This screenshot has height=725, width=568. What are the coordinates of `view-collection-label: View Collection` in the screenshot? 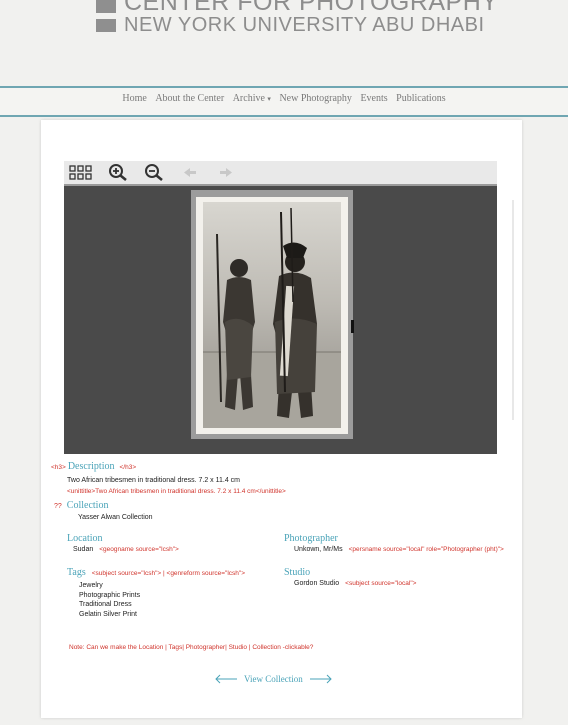 It's located at (273, 679).